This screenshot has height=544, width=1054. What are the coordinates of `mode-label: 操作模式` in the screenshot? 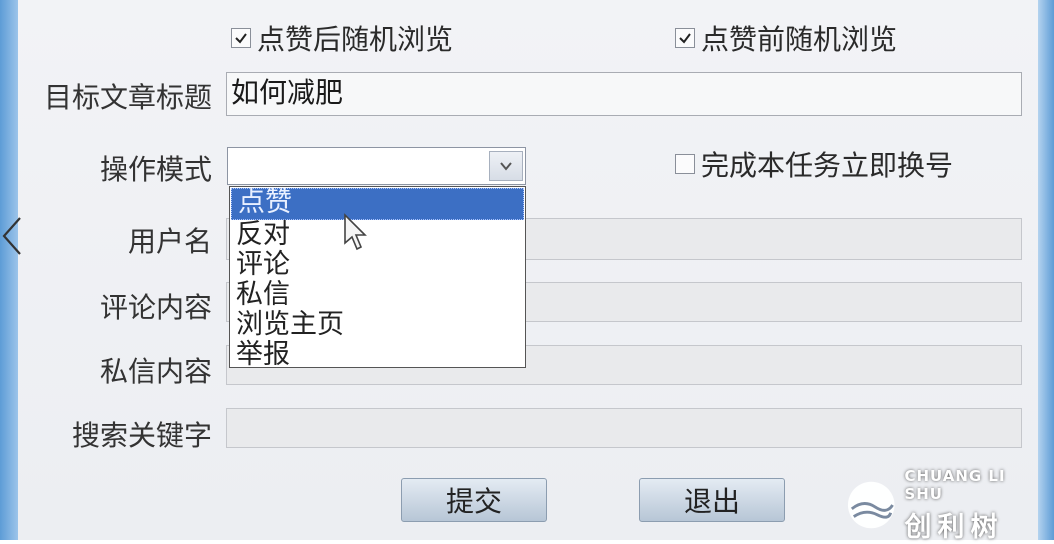 It's located at (155, 169).